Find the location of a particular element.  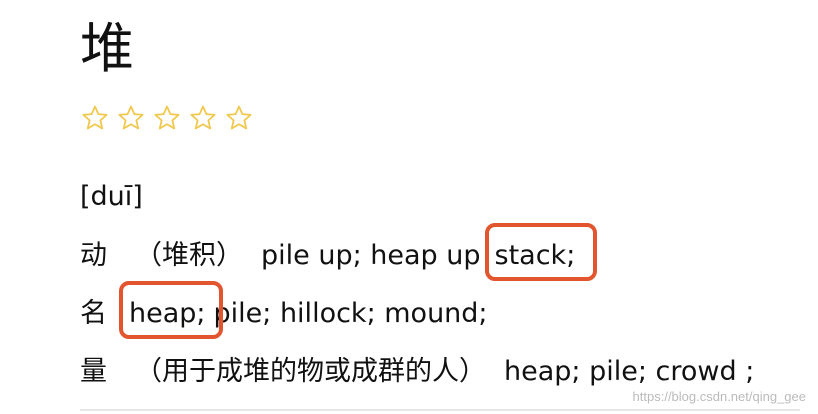

headword: 堆 is located at coordinates (107, 48).